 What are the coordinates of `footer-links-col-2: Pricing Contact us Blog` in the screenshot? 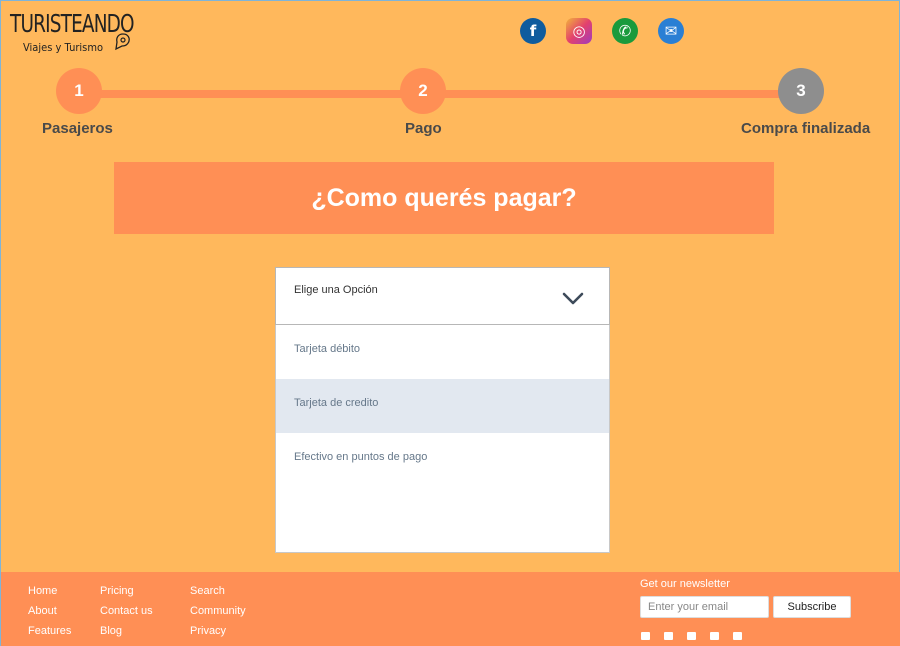 It's located at (126, 611).